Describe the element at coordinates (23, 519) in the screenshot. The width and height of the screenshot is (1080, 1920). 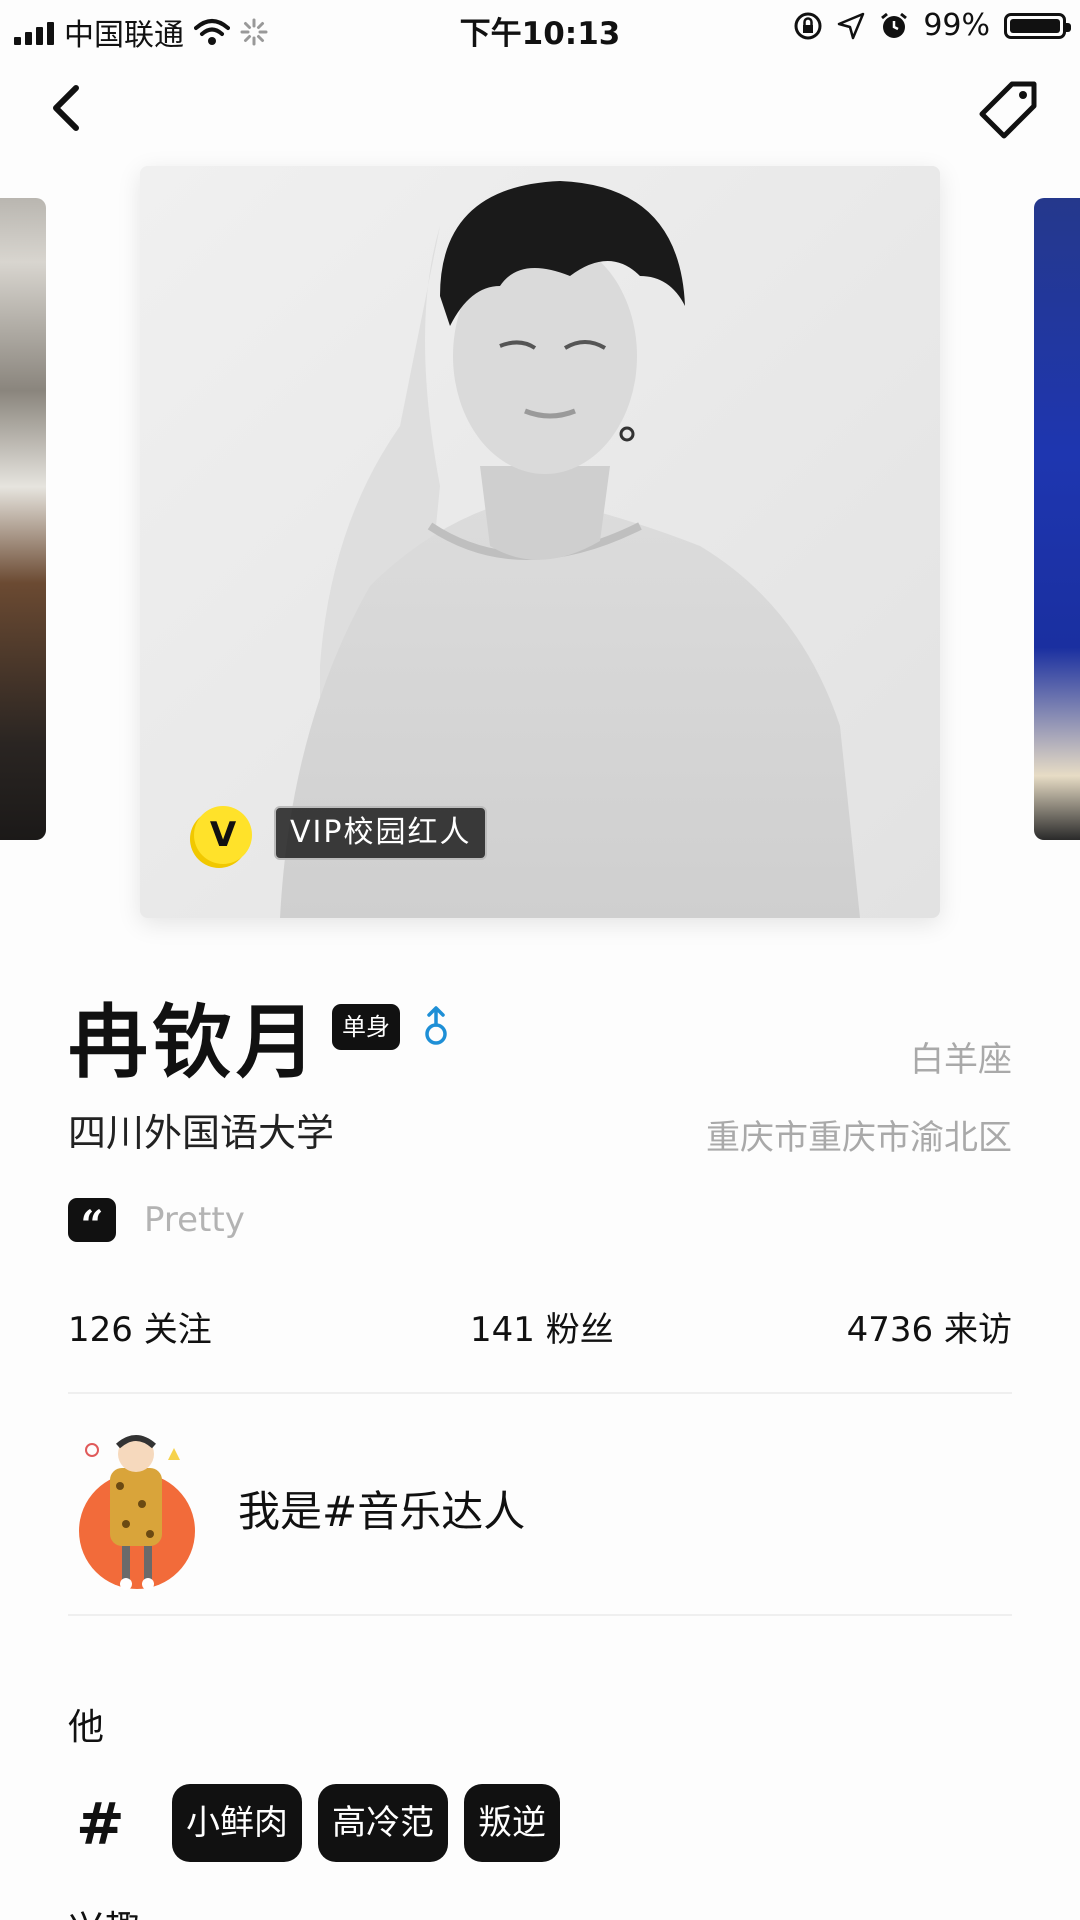
I see `previous-photo-preview` at that location.